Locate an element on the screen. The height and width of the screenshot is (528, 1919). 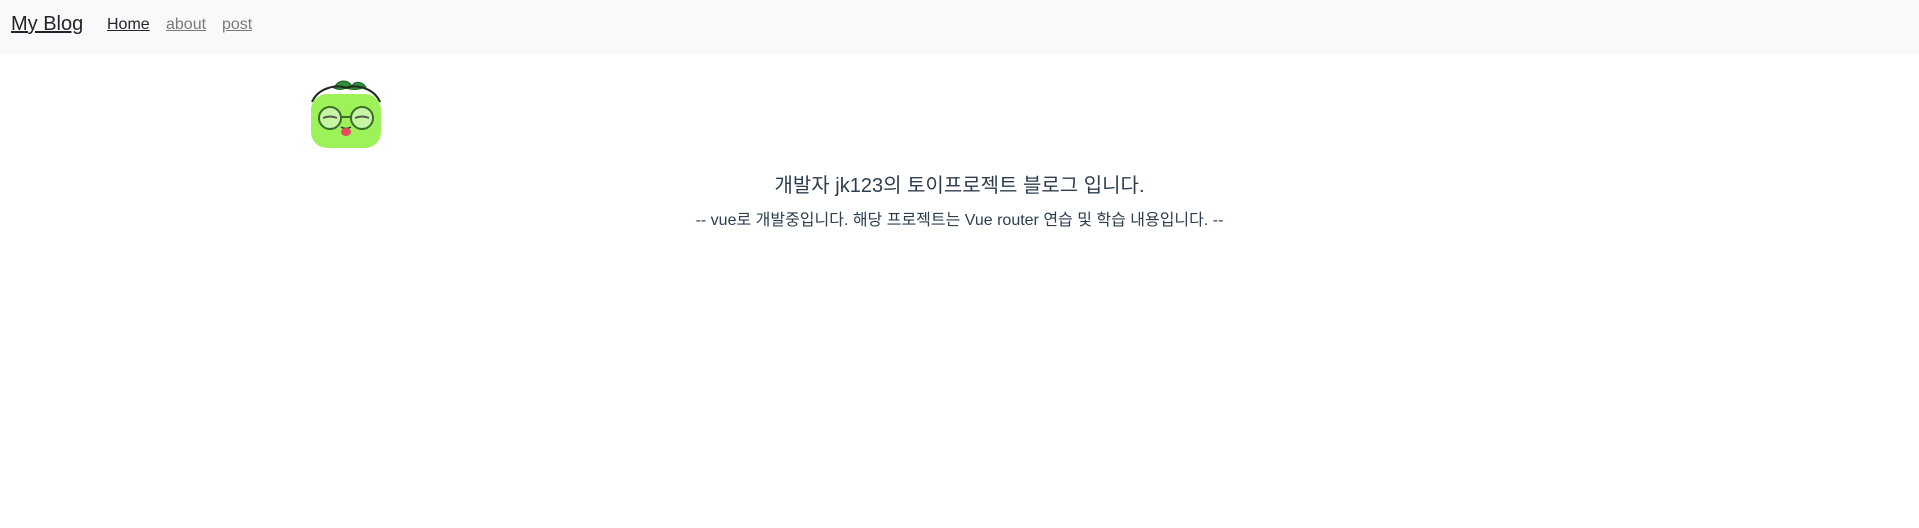
nav-link-home: Home is located at coordinates (128, 25).